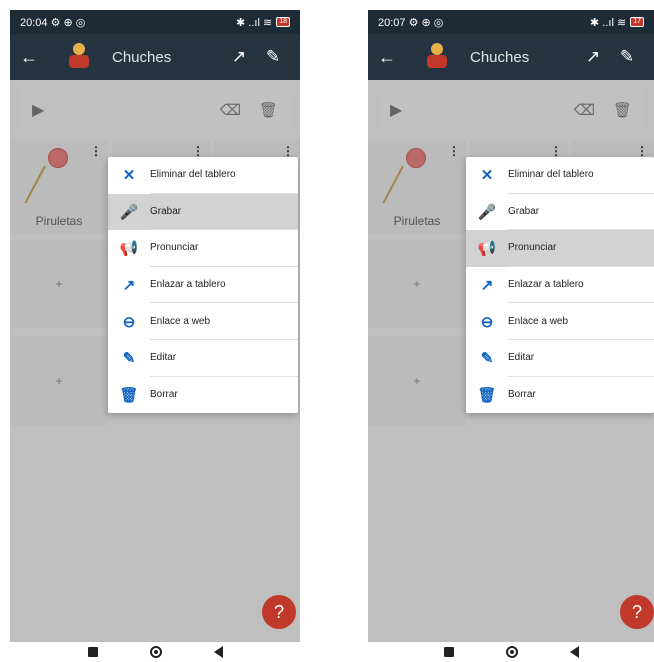 This screenshot has width=654, height=662. Describe the element at coordinates (283, 22) in the screenshot. I see `battery-icon: 18` at that location.